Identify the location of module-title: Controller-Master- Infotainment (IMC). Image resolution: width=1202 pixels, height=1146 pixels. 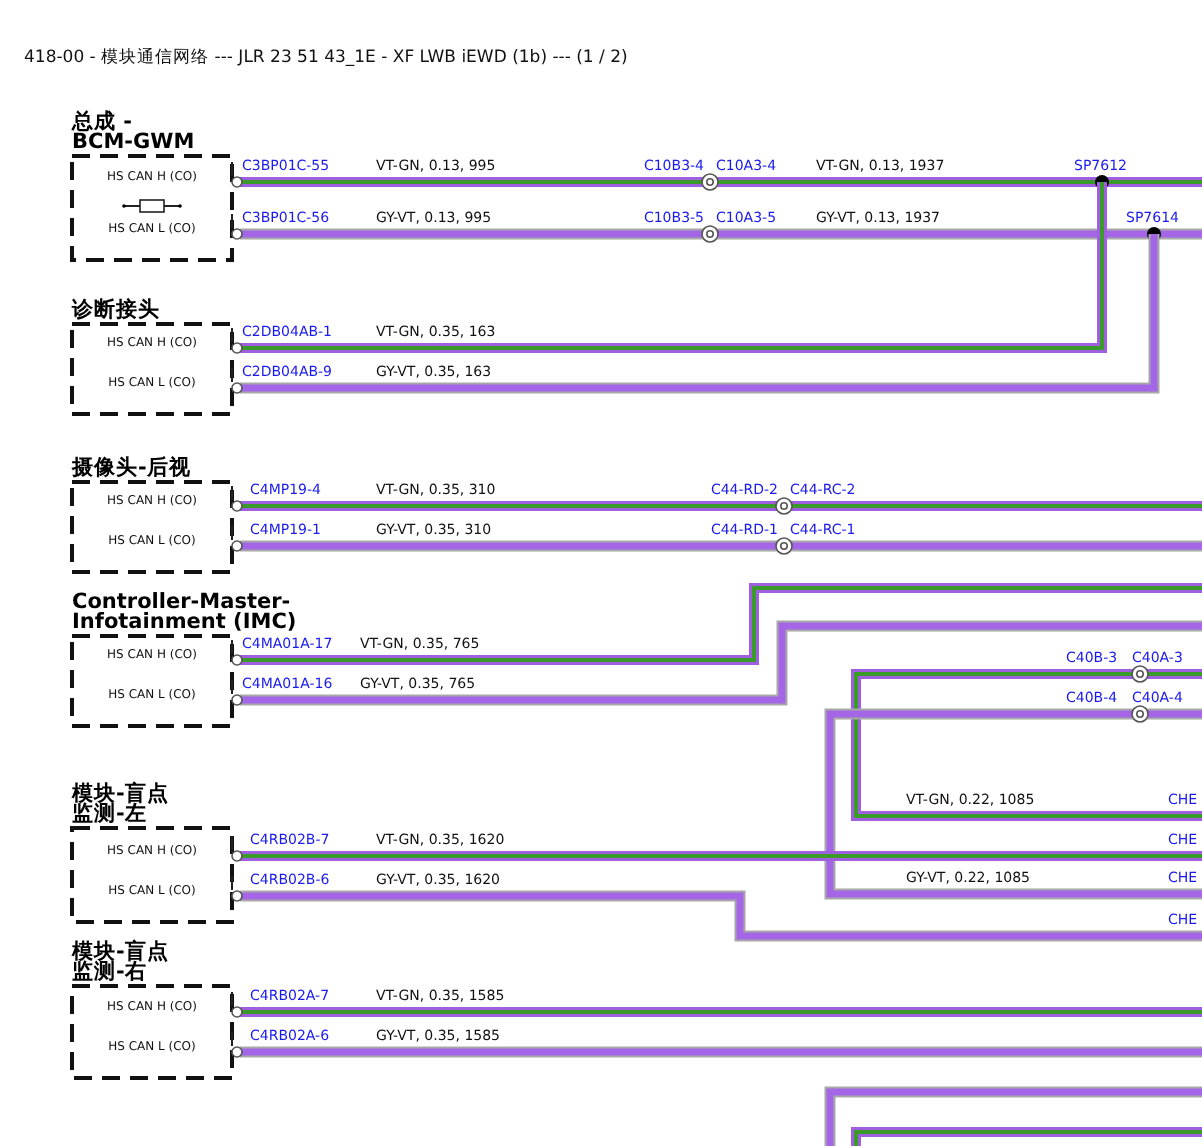
(184, 612).